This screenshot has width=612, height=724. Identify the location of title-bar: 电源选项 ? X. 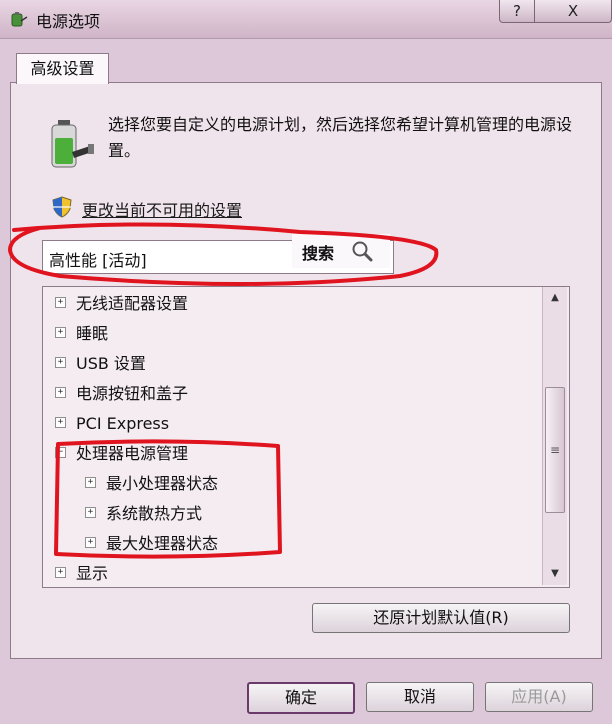
(306, 19).